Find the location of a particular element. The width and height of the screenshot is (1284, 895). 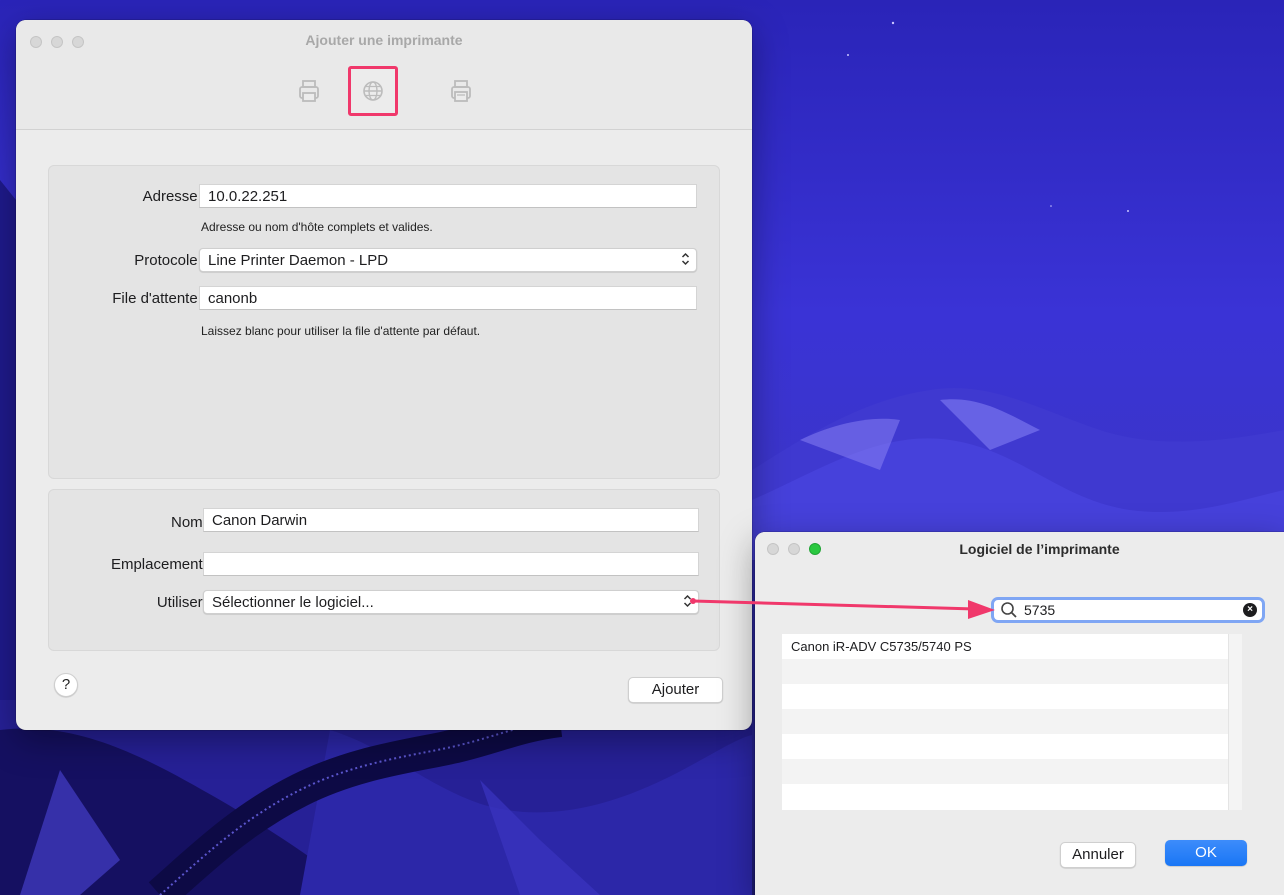

location-label: Emplacement : is located at coordinates (160, 564).